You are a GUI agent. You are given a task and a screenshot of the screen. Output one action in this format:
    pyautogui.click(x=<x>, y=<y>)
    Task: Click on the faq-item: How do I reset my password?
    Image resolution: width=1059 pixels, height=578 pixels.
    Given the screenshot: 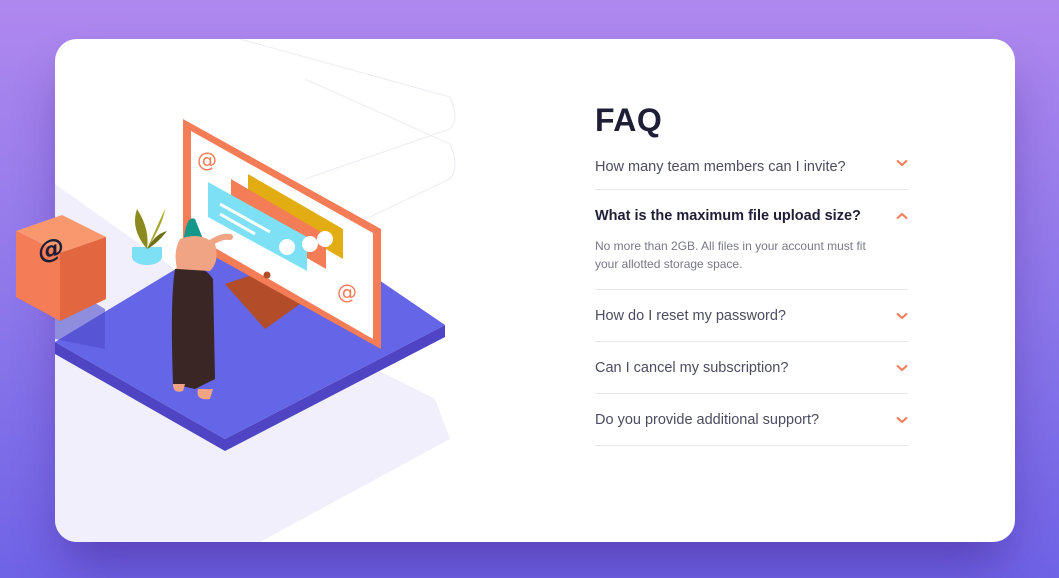 What is the action you would take?
    pyautogui.click(x=751, y=316)
    